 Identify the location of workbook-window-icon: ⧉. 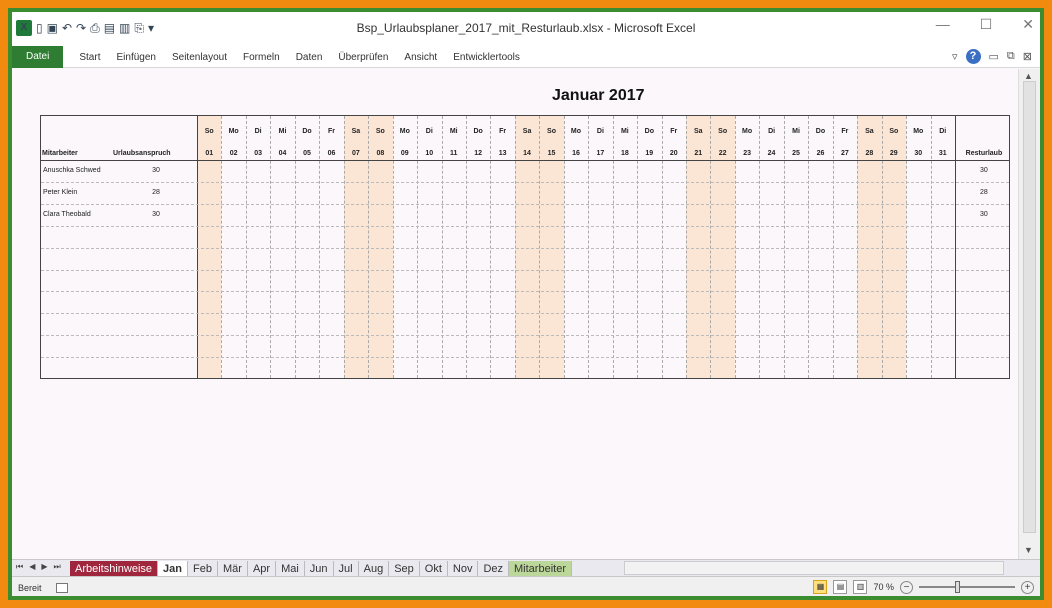
(1011, 56).